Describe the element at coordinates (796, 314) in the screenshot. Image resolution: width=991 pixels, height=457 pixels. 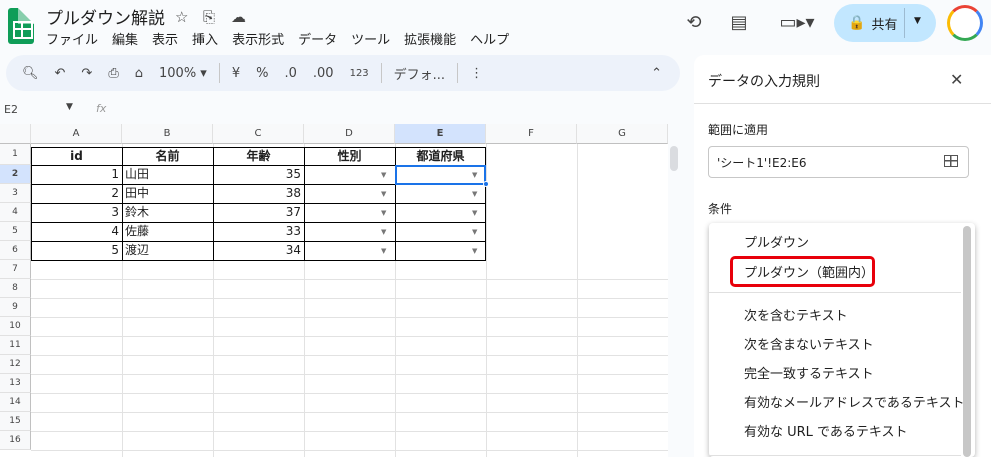
I see `menu-item-text-contains: 次を含むテキスト` at that location.